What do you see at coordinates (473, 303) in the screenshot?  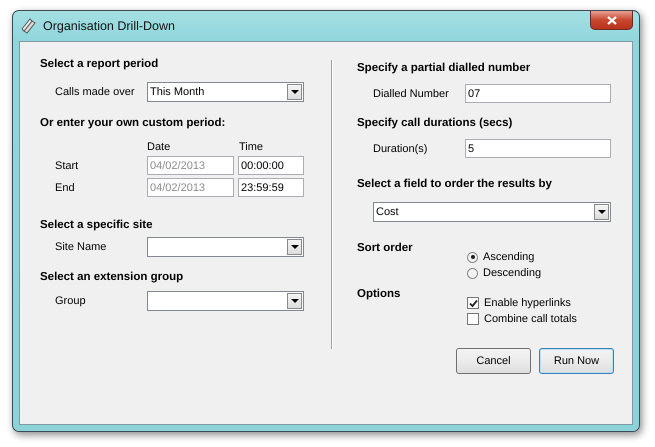 I see `checkmark-icon` at bounding box center [473, 303].